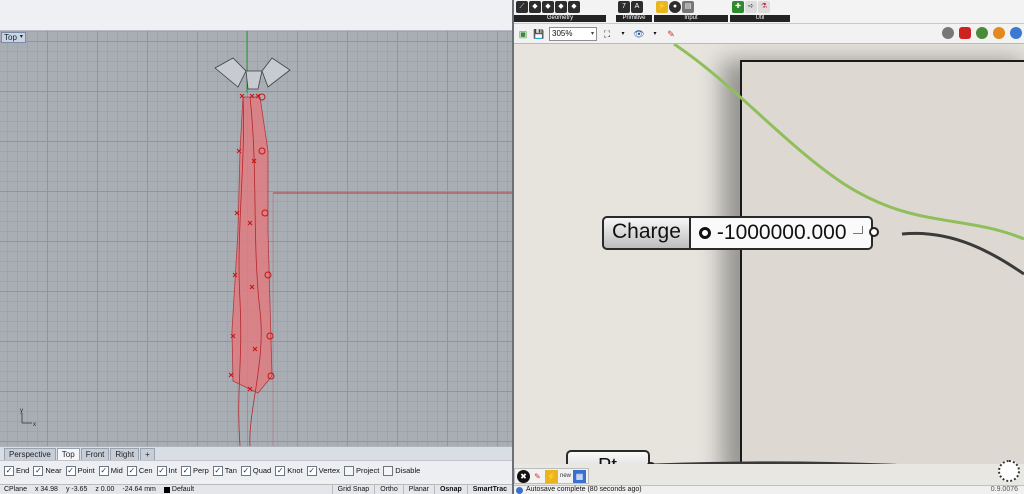 The width and height of the screenshot is (1024, 494). I want to click on layer-name: Default, so click(183, 489).